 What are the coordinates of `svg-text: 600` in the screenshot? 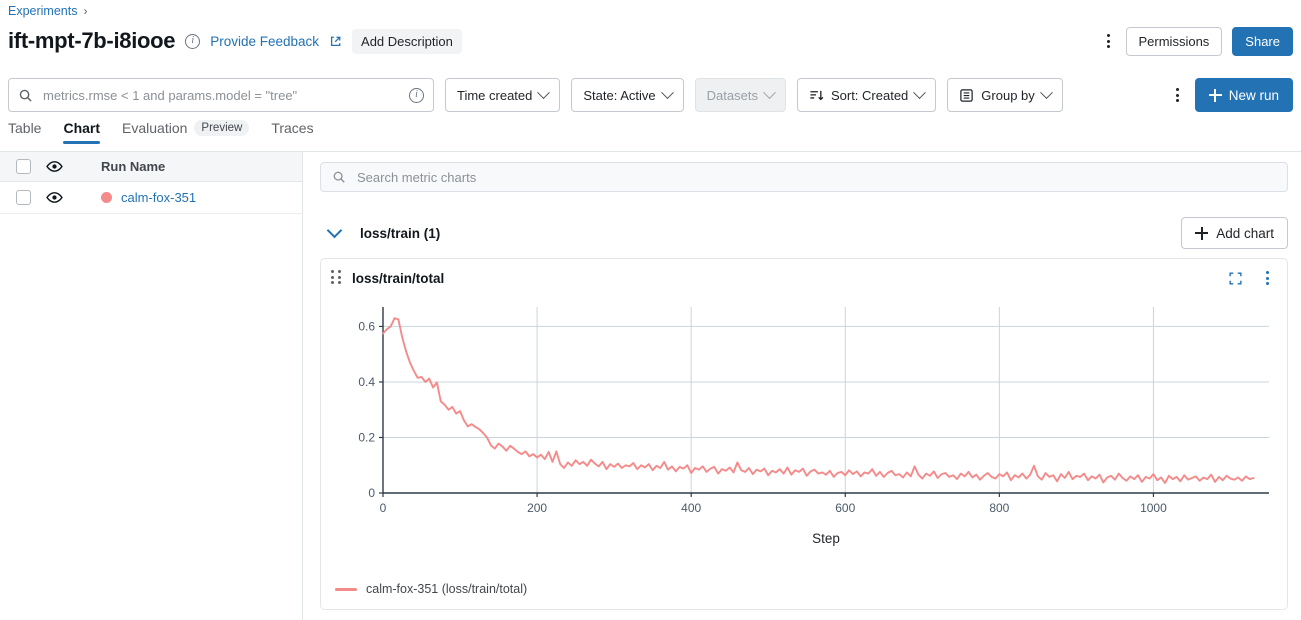 It's located at (845, 508).